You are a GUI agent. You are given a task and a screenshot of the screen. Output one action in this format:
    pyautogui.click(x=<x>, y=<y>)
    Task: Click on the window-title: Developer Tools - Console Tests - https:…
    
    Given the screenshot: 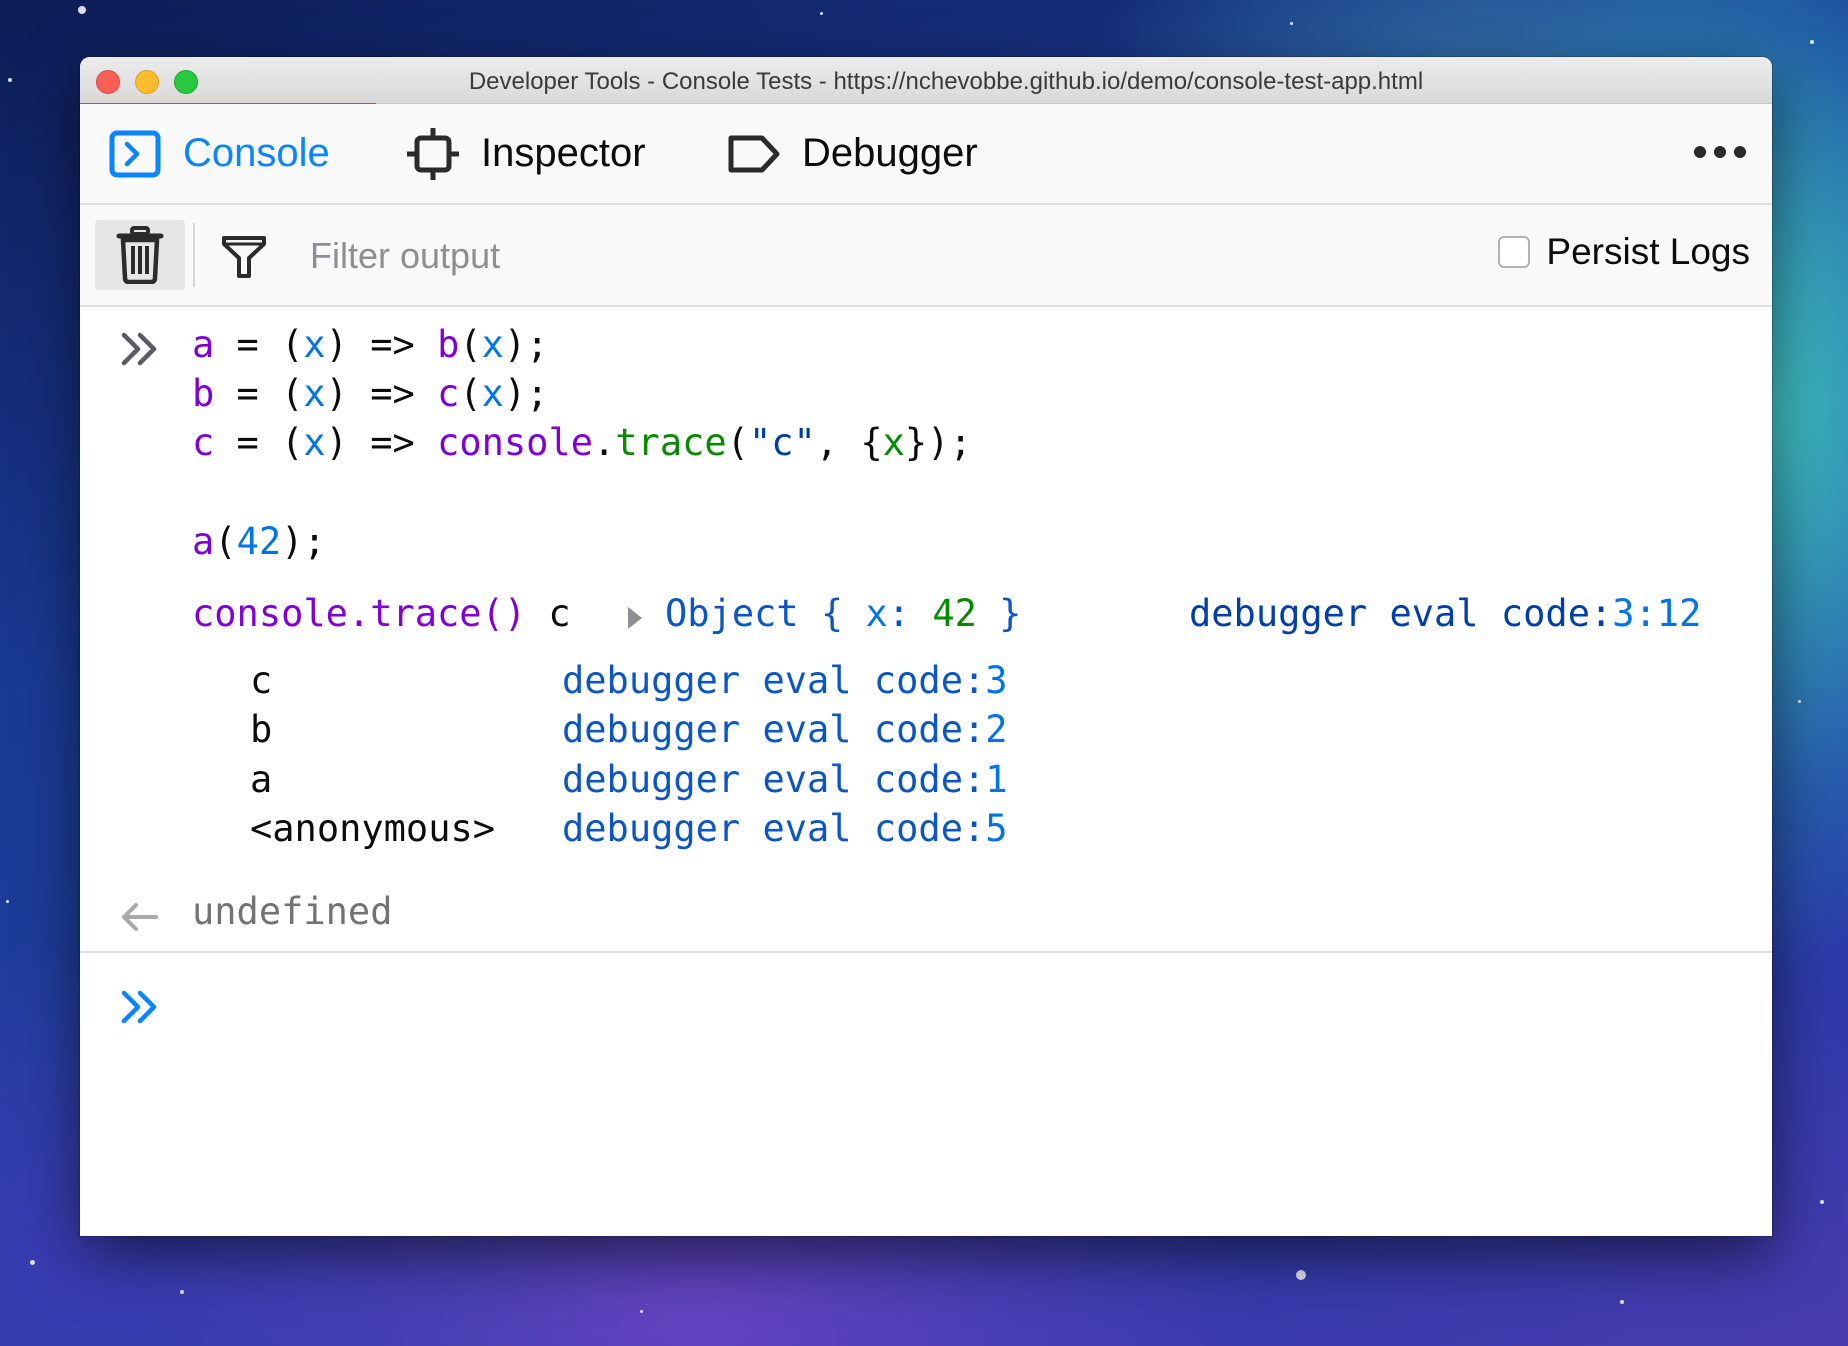 What is the action you would take?
    pyautogui.click(x=946, y=81)
    